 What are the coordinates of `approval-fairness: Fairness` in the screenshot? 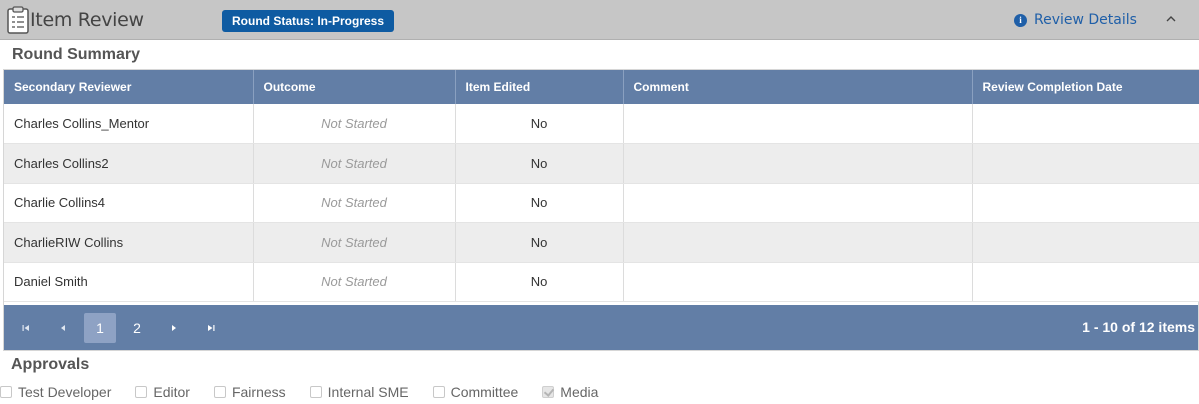 It's located at (249, 392).